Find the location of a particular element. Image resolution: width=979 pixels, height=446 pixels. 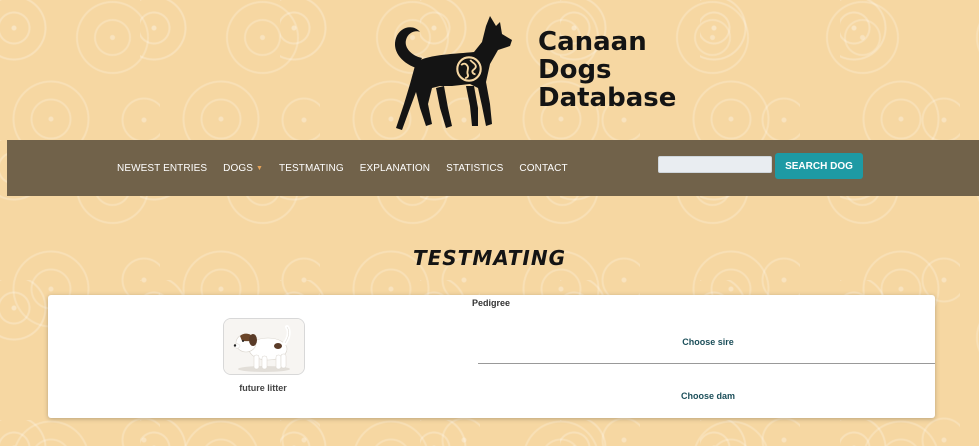

nav-testmating: TESTMATING is located at coordinates (311, 168).